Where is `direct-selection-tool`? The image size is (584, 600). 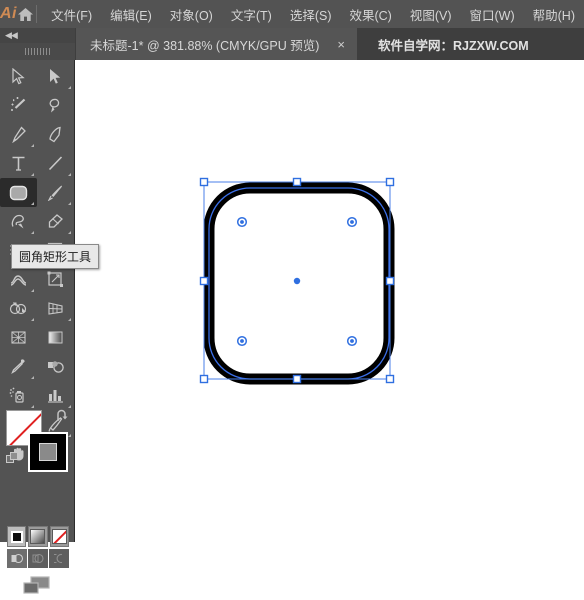
direct-selection-tool is located at coordinates (55, 76).